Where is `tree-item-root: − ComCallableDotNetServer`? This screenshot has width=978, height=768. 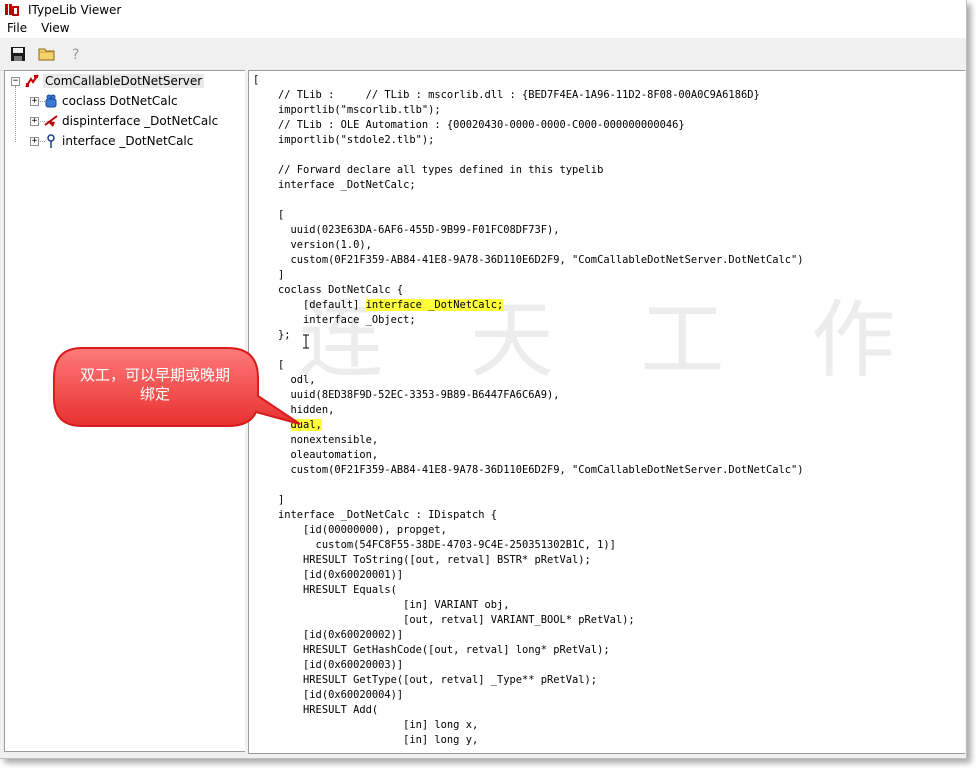 tree-item-root: − ComCallableDotNetServer is located at coordinates (108, 81).